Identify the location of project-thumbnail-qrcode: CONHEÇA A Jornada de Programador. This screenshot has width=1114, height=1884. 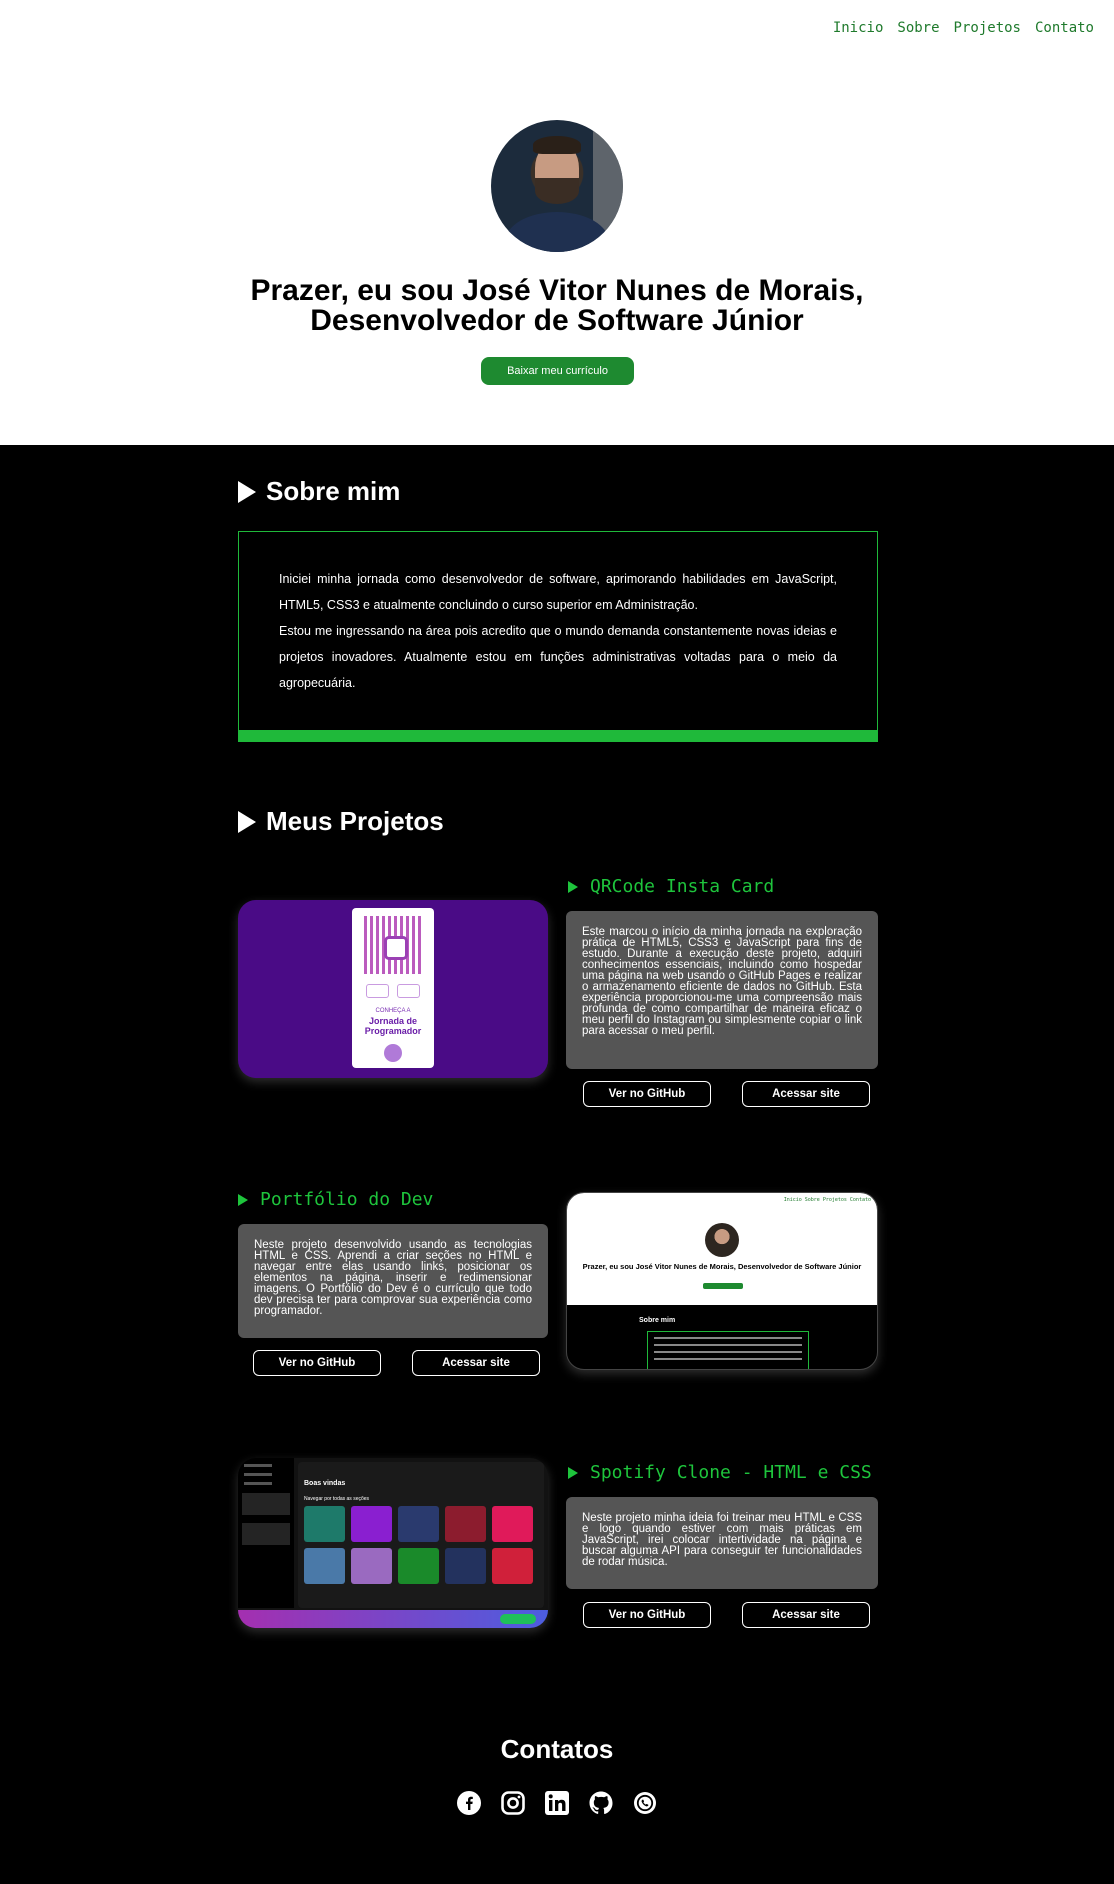
(393, 989).